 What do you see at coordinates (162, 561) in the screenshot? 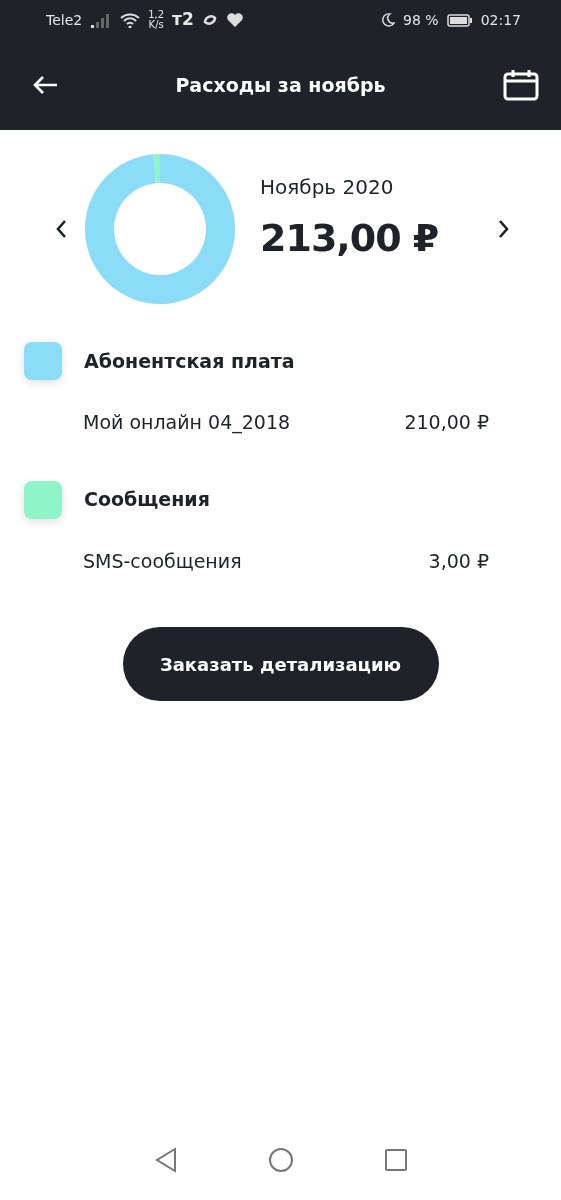
I see `charge-name: SMS-сообщения` at bounding box center [162, 561].